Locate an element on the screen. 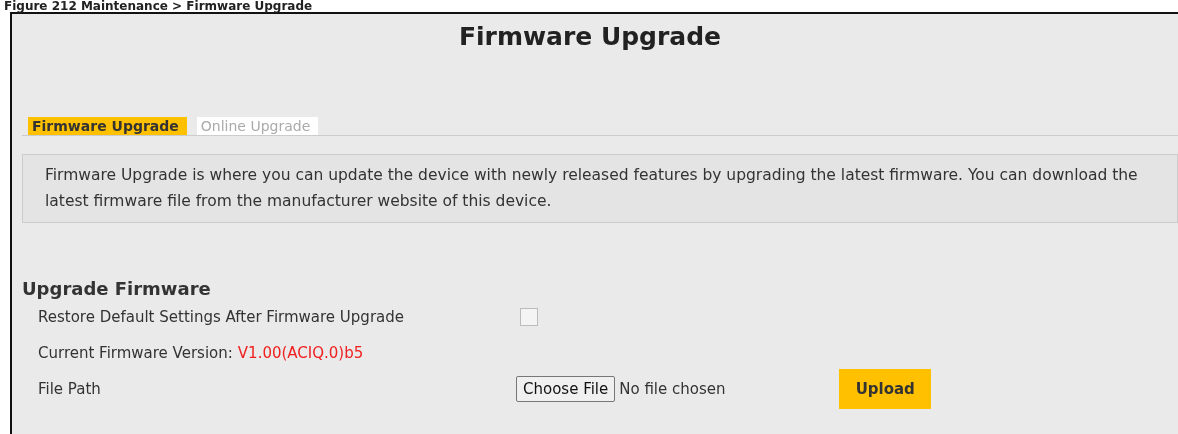 The height and width of the screenshot is (434, 1178). section-heading: Upgrade Firmware is located at coordinates (117, 288).